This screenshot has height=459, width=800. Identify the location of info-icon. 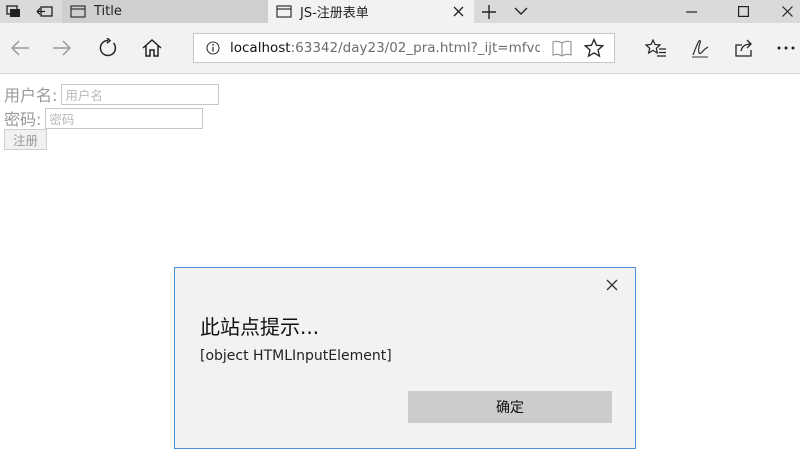
(213, 48).